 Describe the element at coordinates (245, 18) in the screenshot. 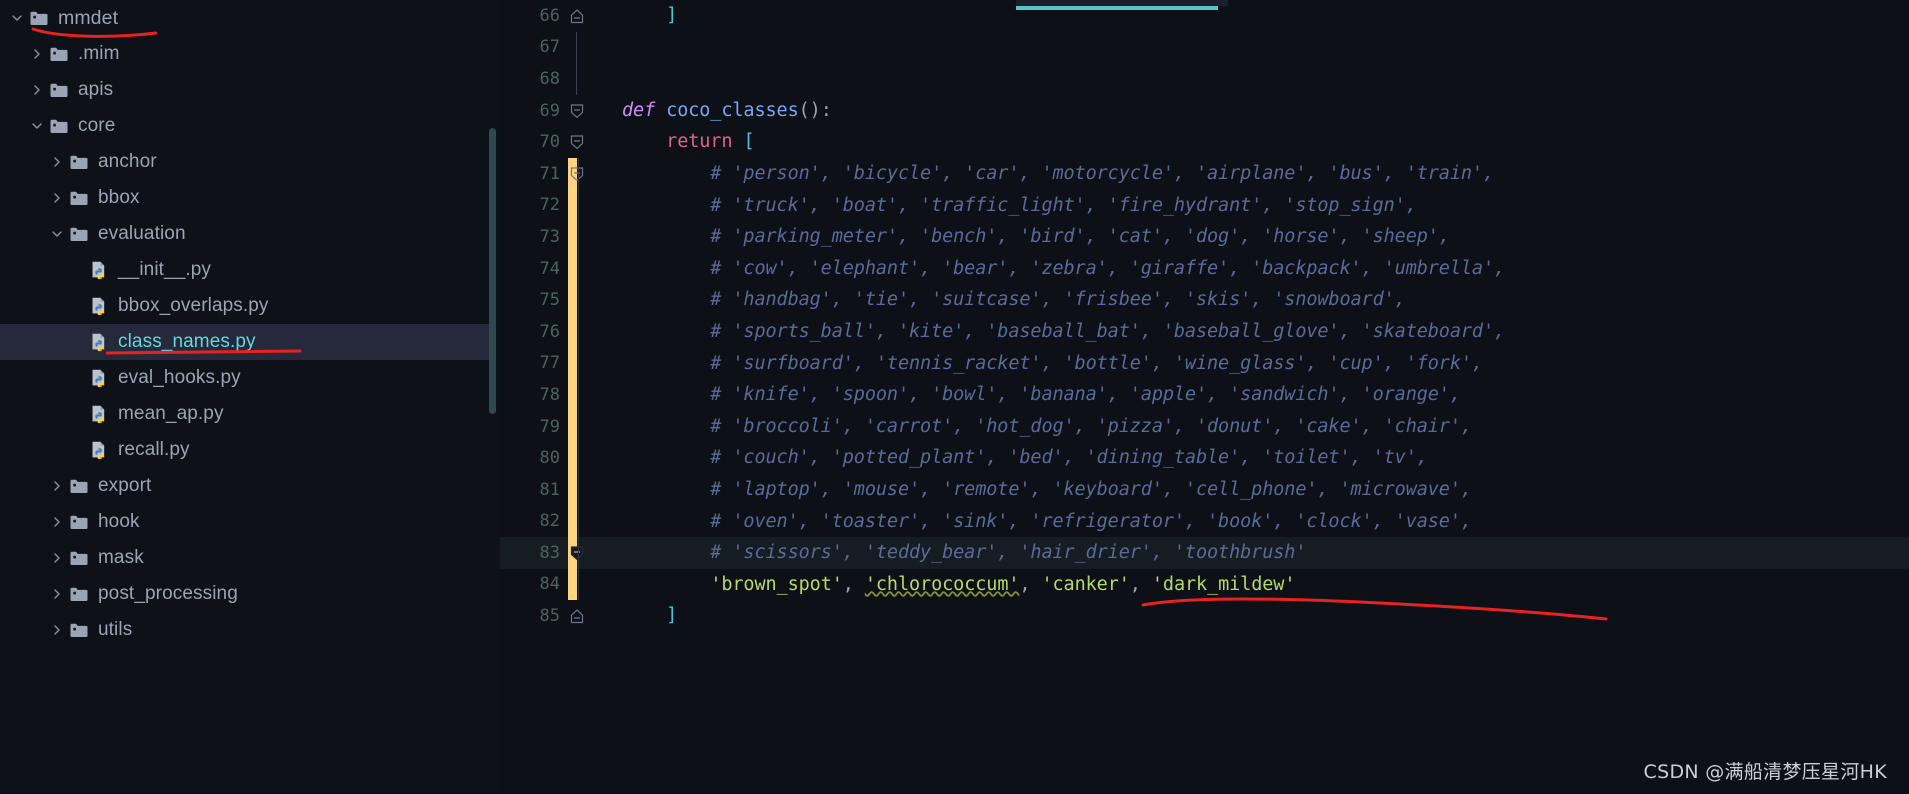

I see `tree-item-mmdet: mmdet` at that location.